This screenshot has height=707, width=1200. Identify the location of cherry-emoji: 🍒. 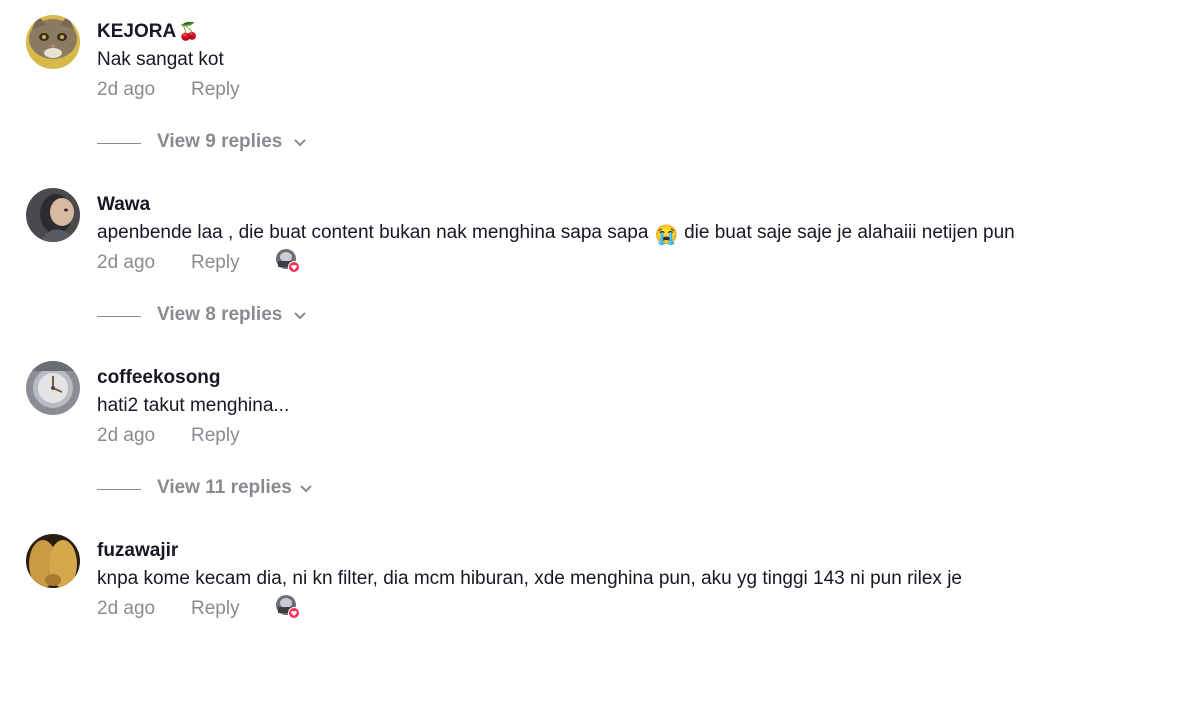
(189, 31).